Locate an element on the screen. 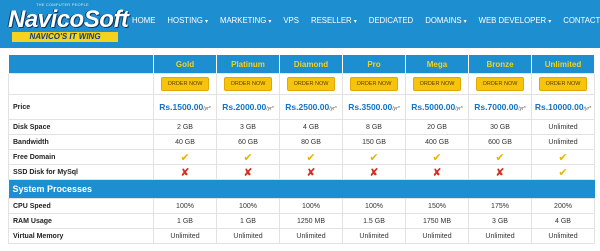 The image size is (600, 251). price-cell: Rs.5000.00/yr* is located at coordinates (437, 107).